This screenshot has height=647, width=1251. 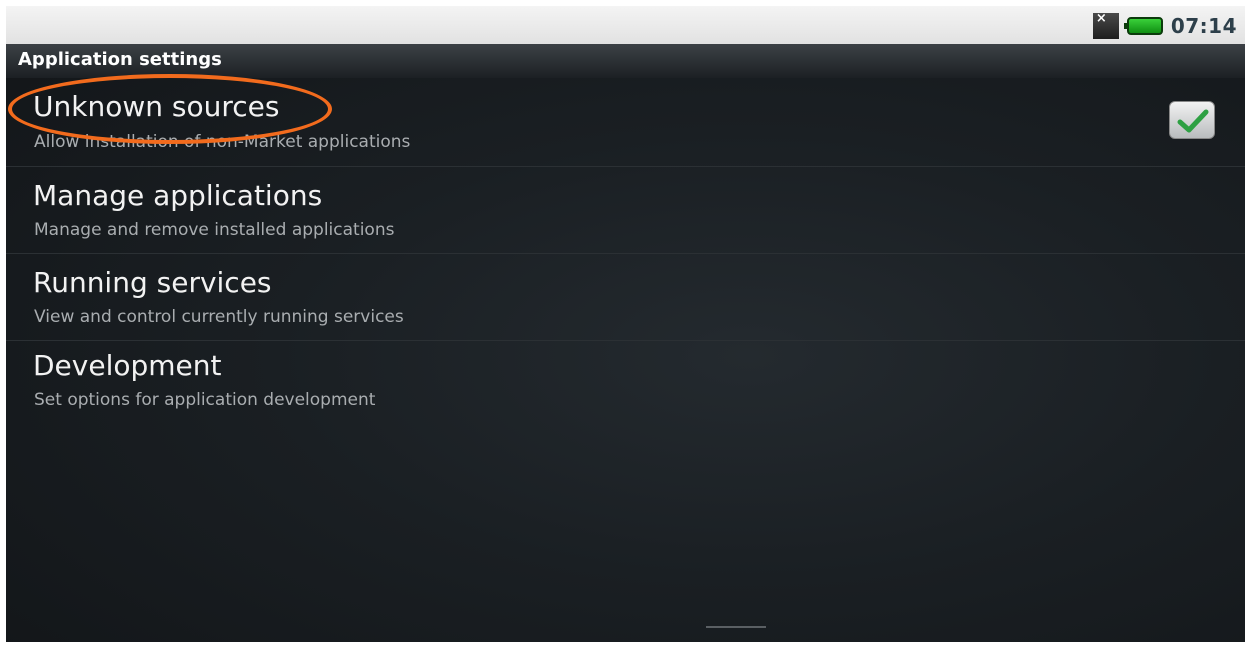 I want to click on highlight-ellipse, so click(x=170, y=109).